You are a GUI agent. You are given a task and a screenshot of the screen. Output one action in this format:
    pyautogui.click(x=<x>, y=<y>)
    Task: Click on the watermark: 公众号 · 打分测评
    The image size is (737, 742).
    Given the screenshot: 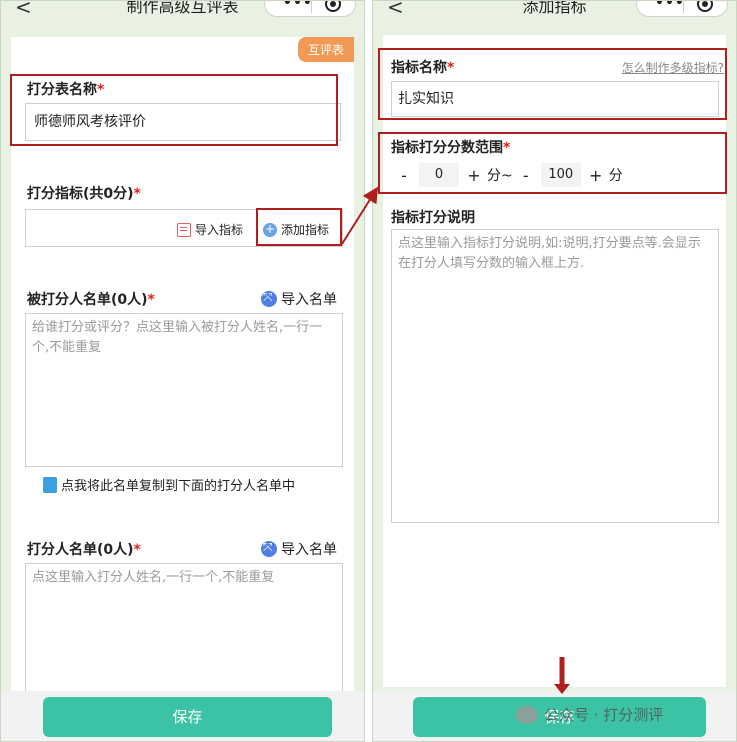 What is the action you would take?
    pyautogui.click(x=589, y=714)
    